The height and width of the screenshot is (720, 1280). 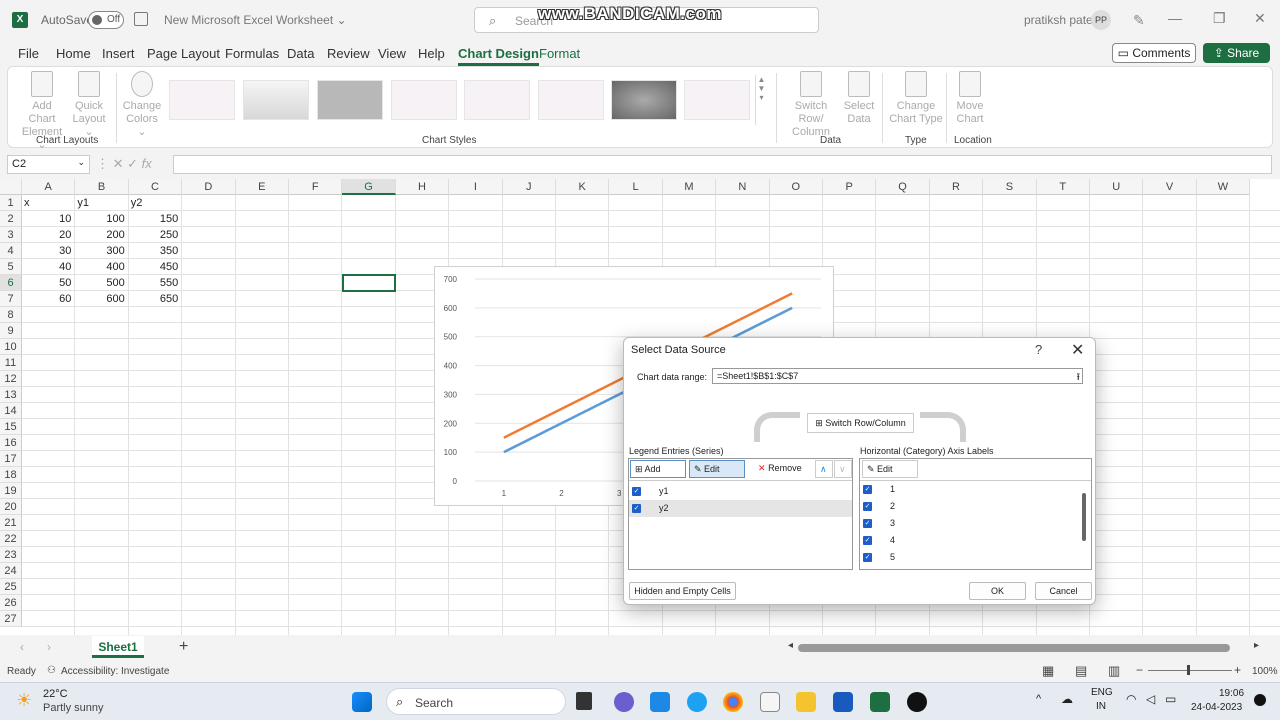 I want to click on name-box: C2 ⌄, so click(x=48, y=164).